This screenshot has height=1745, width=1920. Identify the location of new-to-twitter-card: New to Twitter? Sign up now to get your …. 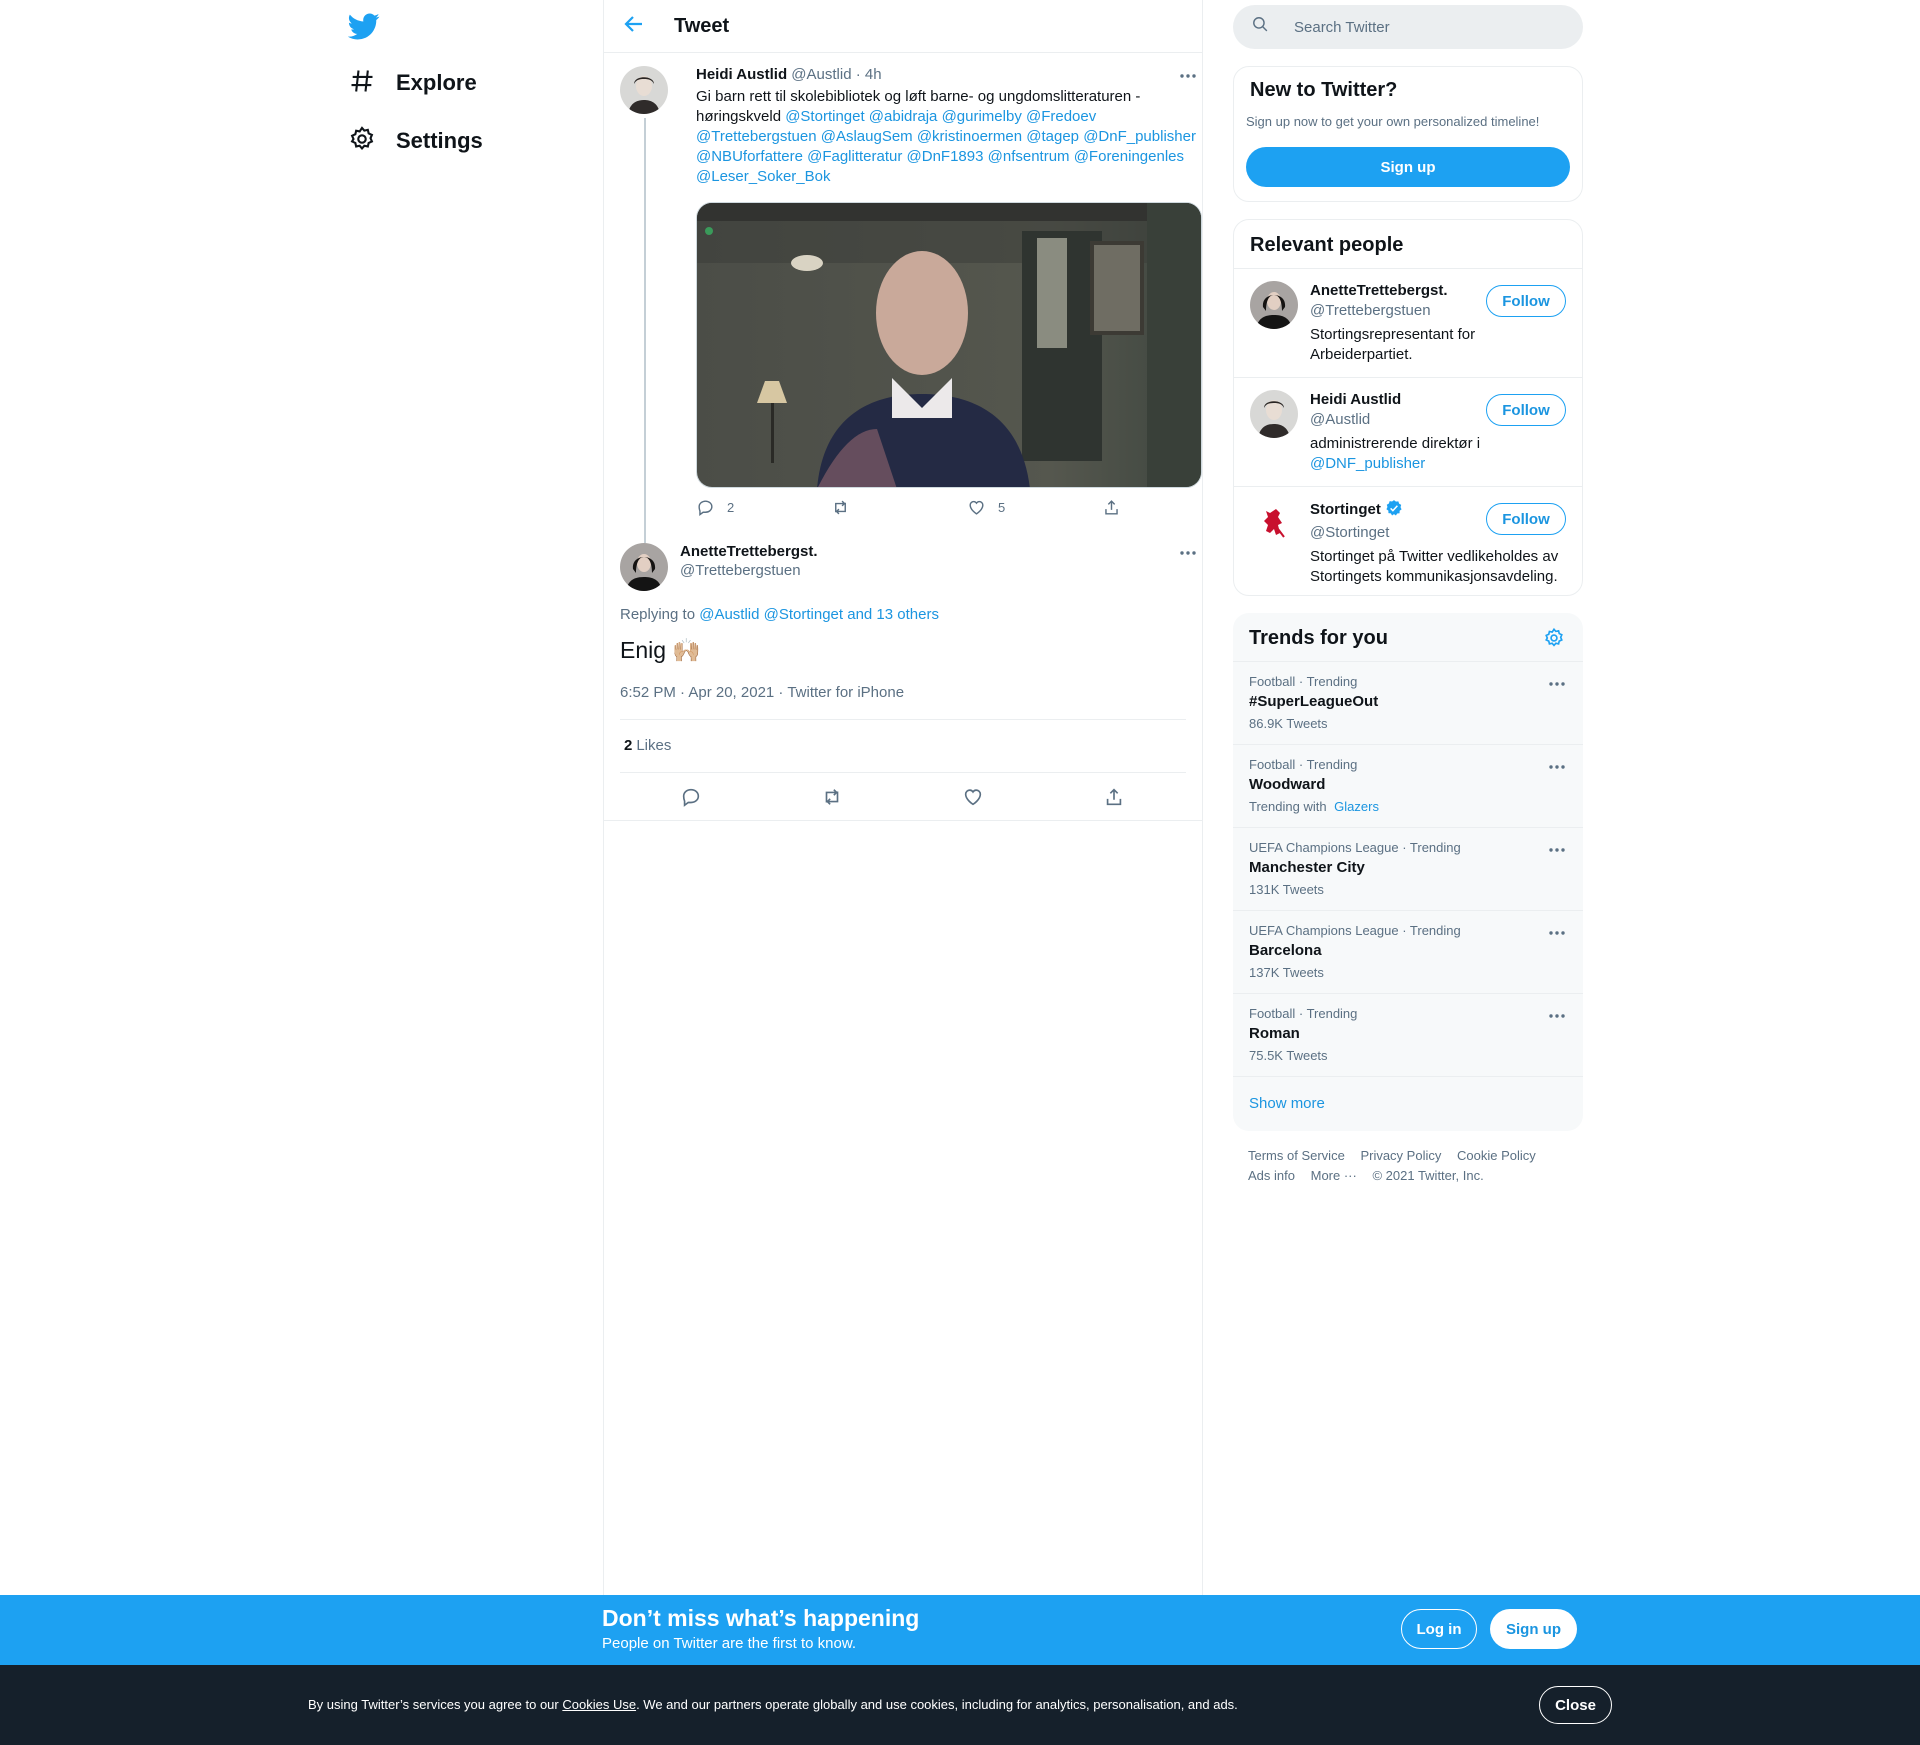
(1408, 134).